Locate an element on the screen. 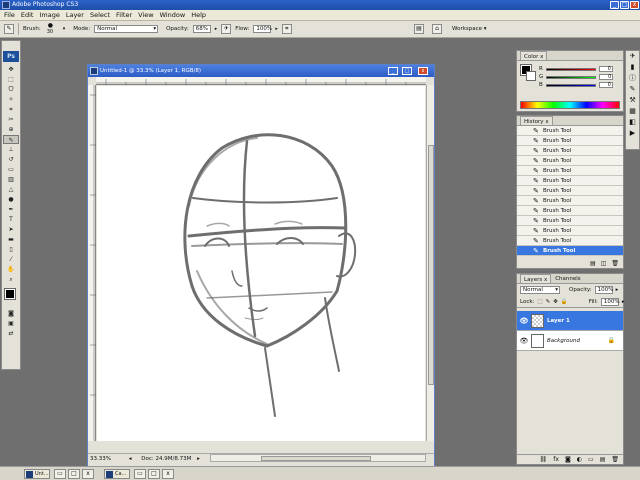 Image resolution: width=640 pixels, height=480 pixels. magic-wand-tool-icon: ✧ is located at coordinates (11, 99).